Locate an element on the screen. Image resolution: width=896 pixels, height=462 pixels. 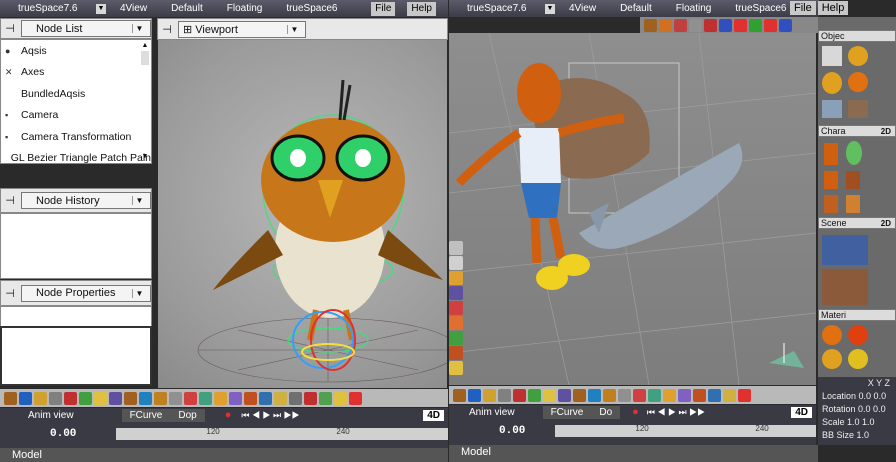
2d-badge: 2D is located at coordinates (886, 131).